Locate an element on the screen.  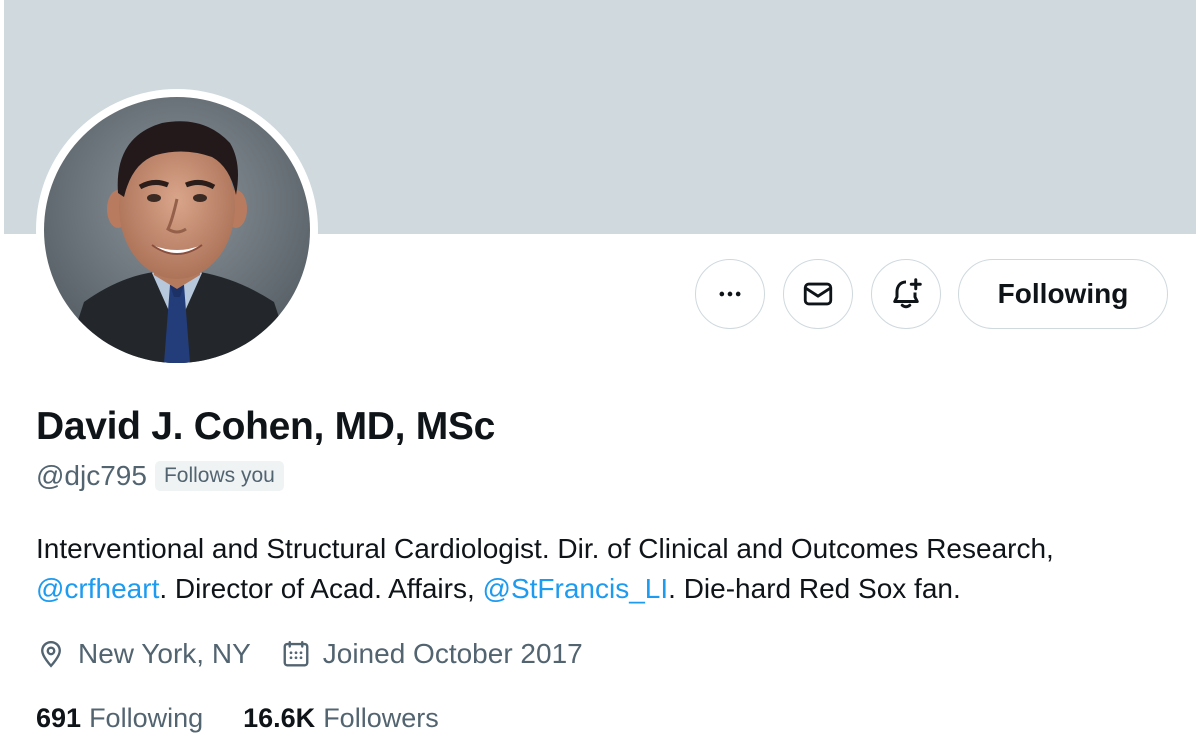
following-button-label: Following is located at coordinates (1063, 293).